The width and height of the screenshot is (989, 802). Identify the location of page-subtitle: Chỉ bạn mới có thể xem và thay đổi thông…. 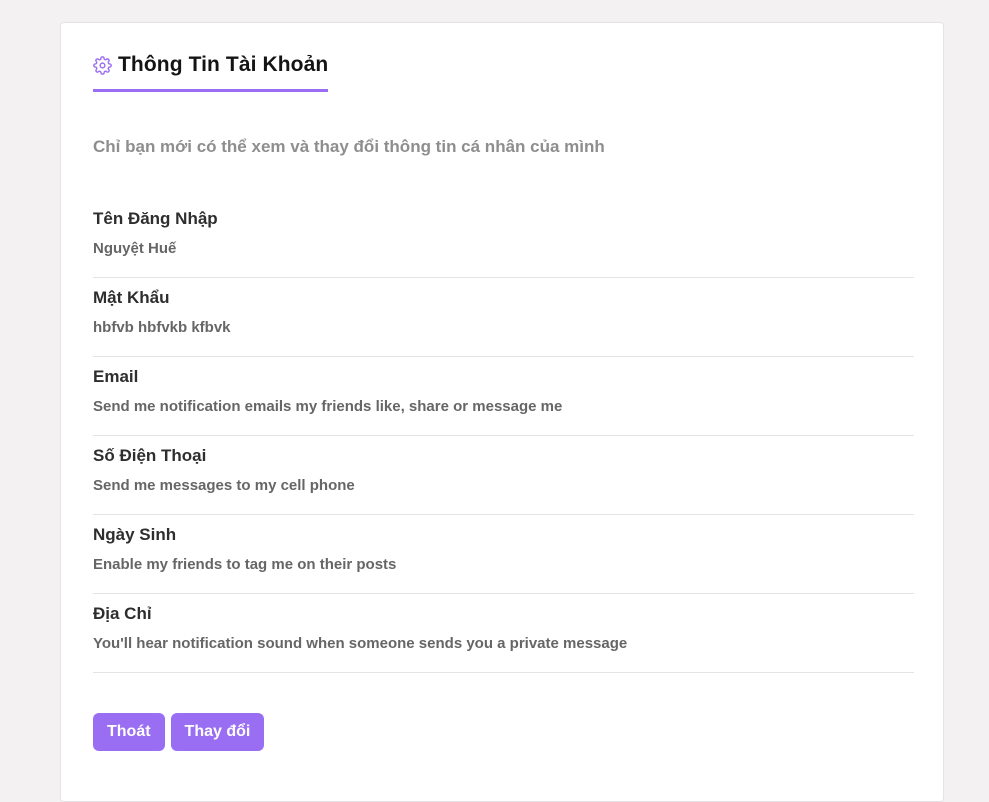
(349, 146).